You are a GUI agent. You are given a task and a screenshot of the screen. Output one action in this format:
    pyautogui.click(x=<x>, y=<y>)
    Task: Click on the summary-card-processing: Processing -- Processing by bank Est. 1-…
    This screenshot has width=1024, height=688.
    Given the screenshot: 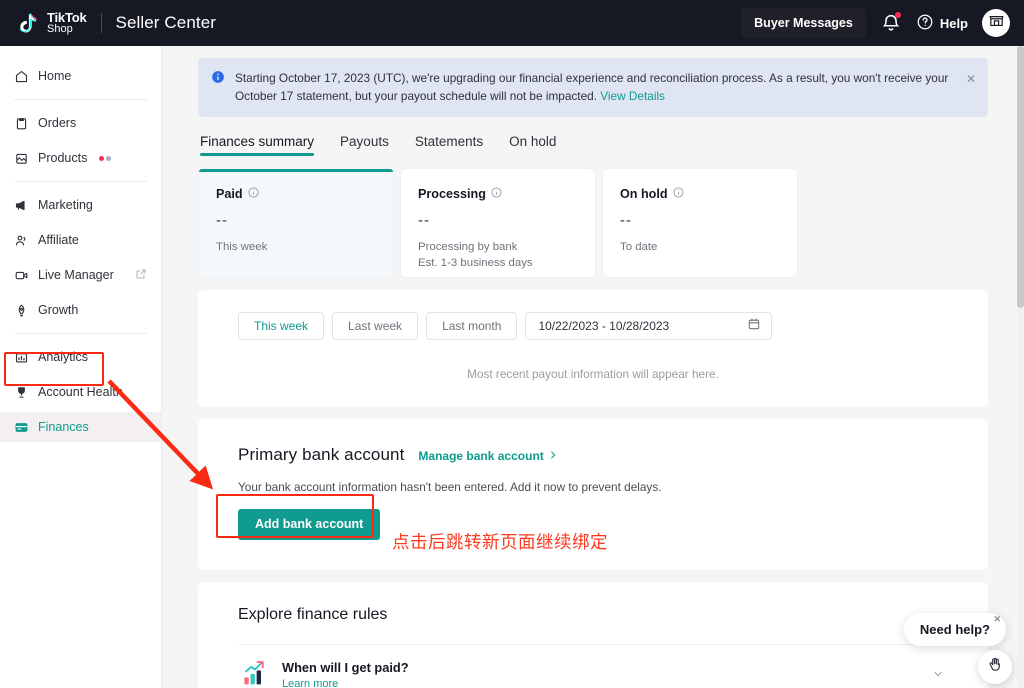 What is the action you would take?
    pyautogui.click(x=498, y=222)
    